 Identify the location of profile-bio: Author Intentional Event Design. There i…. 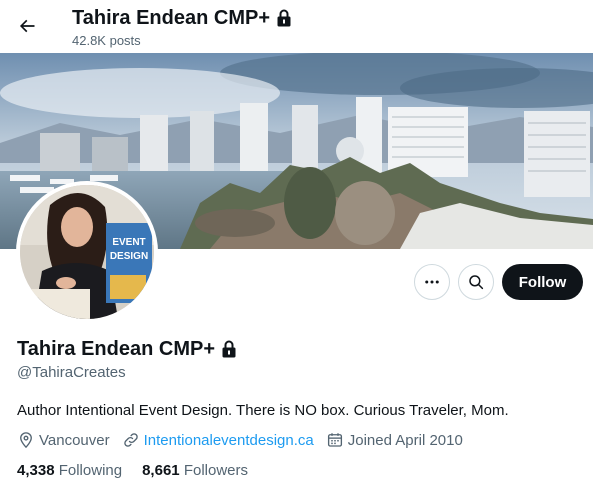
(263, 410).